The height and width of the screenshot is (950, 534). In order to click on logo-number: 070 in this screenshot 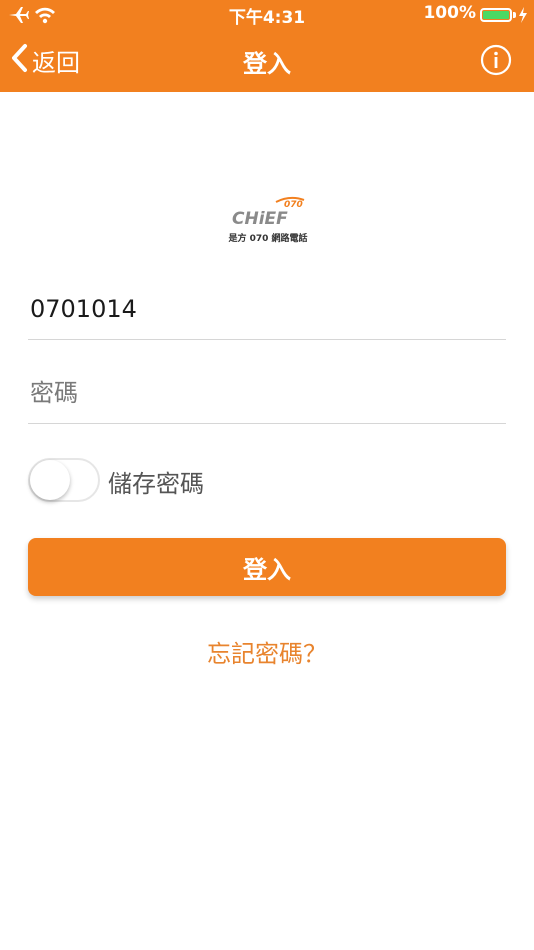, I will do `click(293, 205)`.